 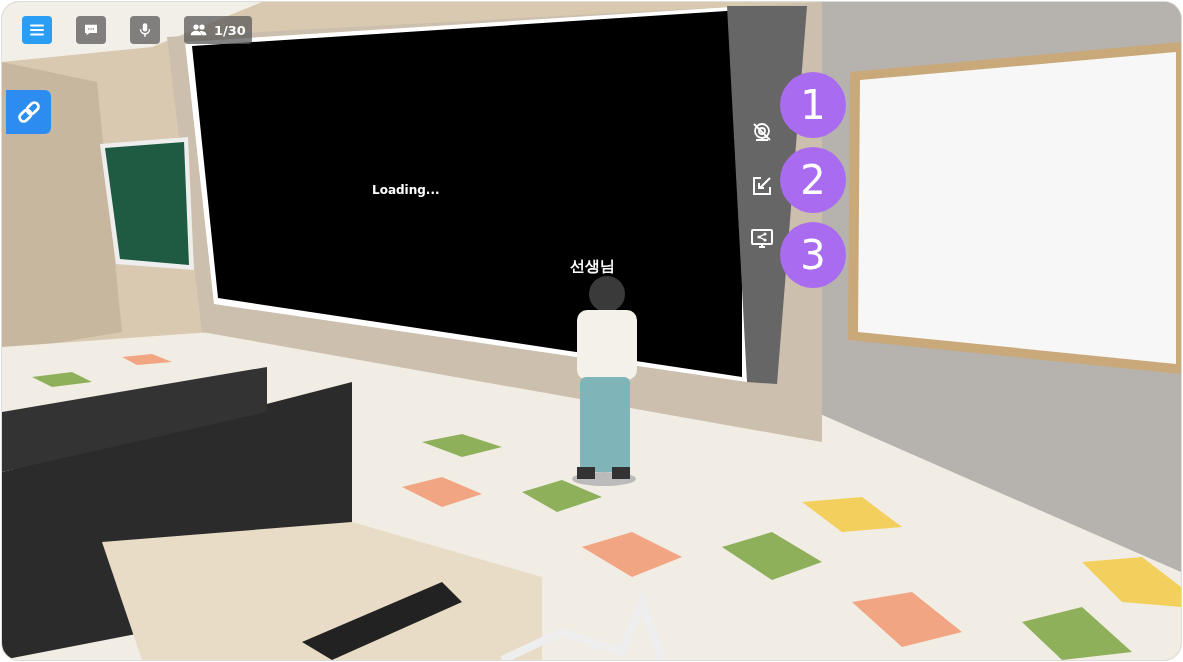 What do you see at coordinates (762, 186) in the screenshot?
I see `popout-icon` at bounding box center [762, 186].